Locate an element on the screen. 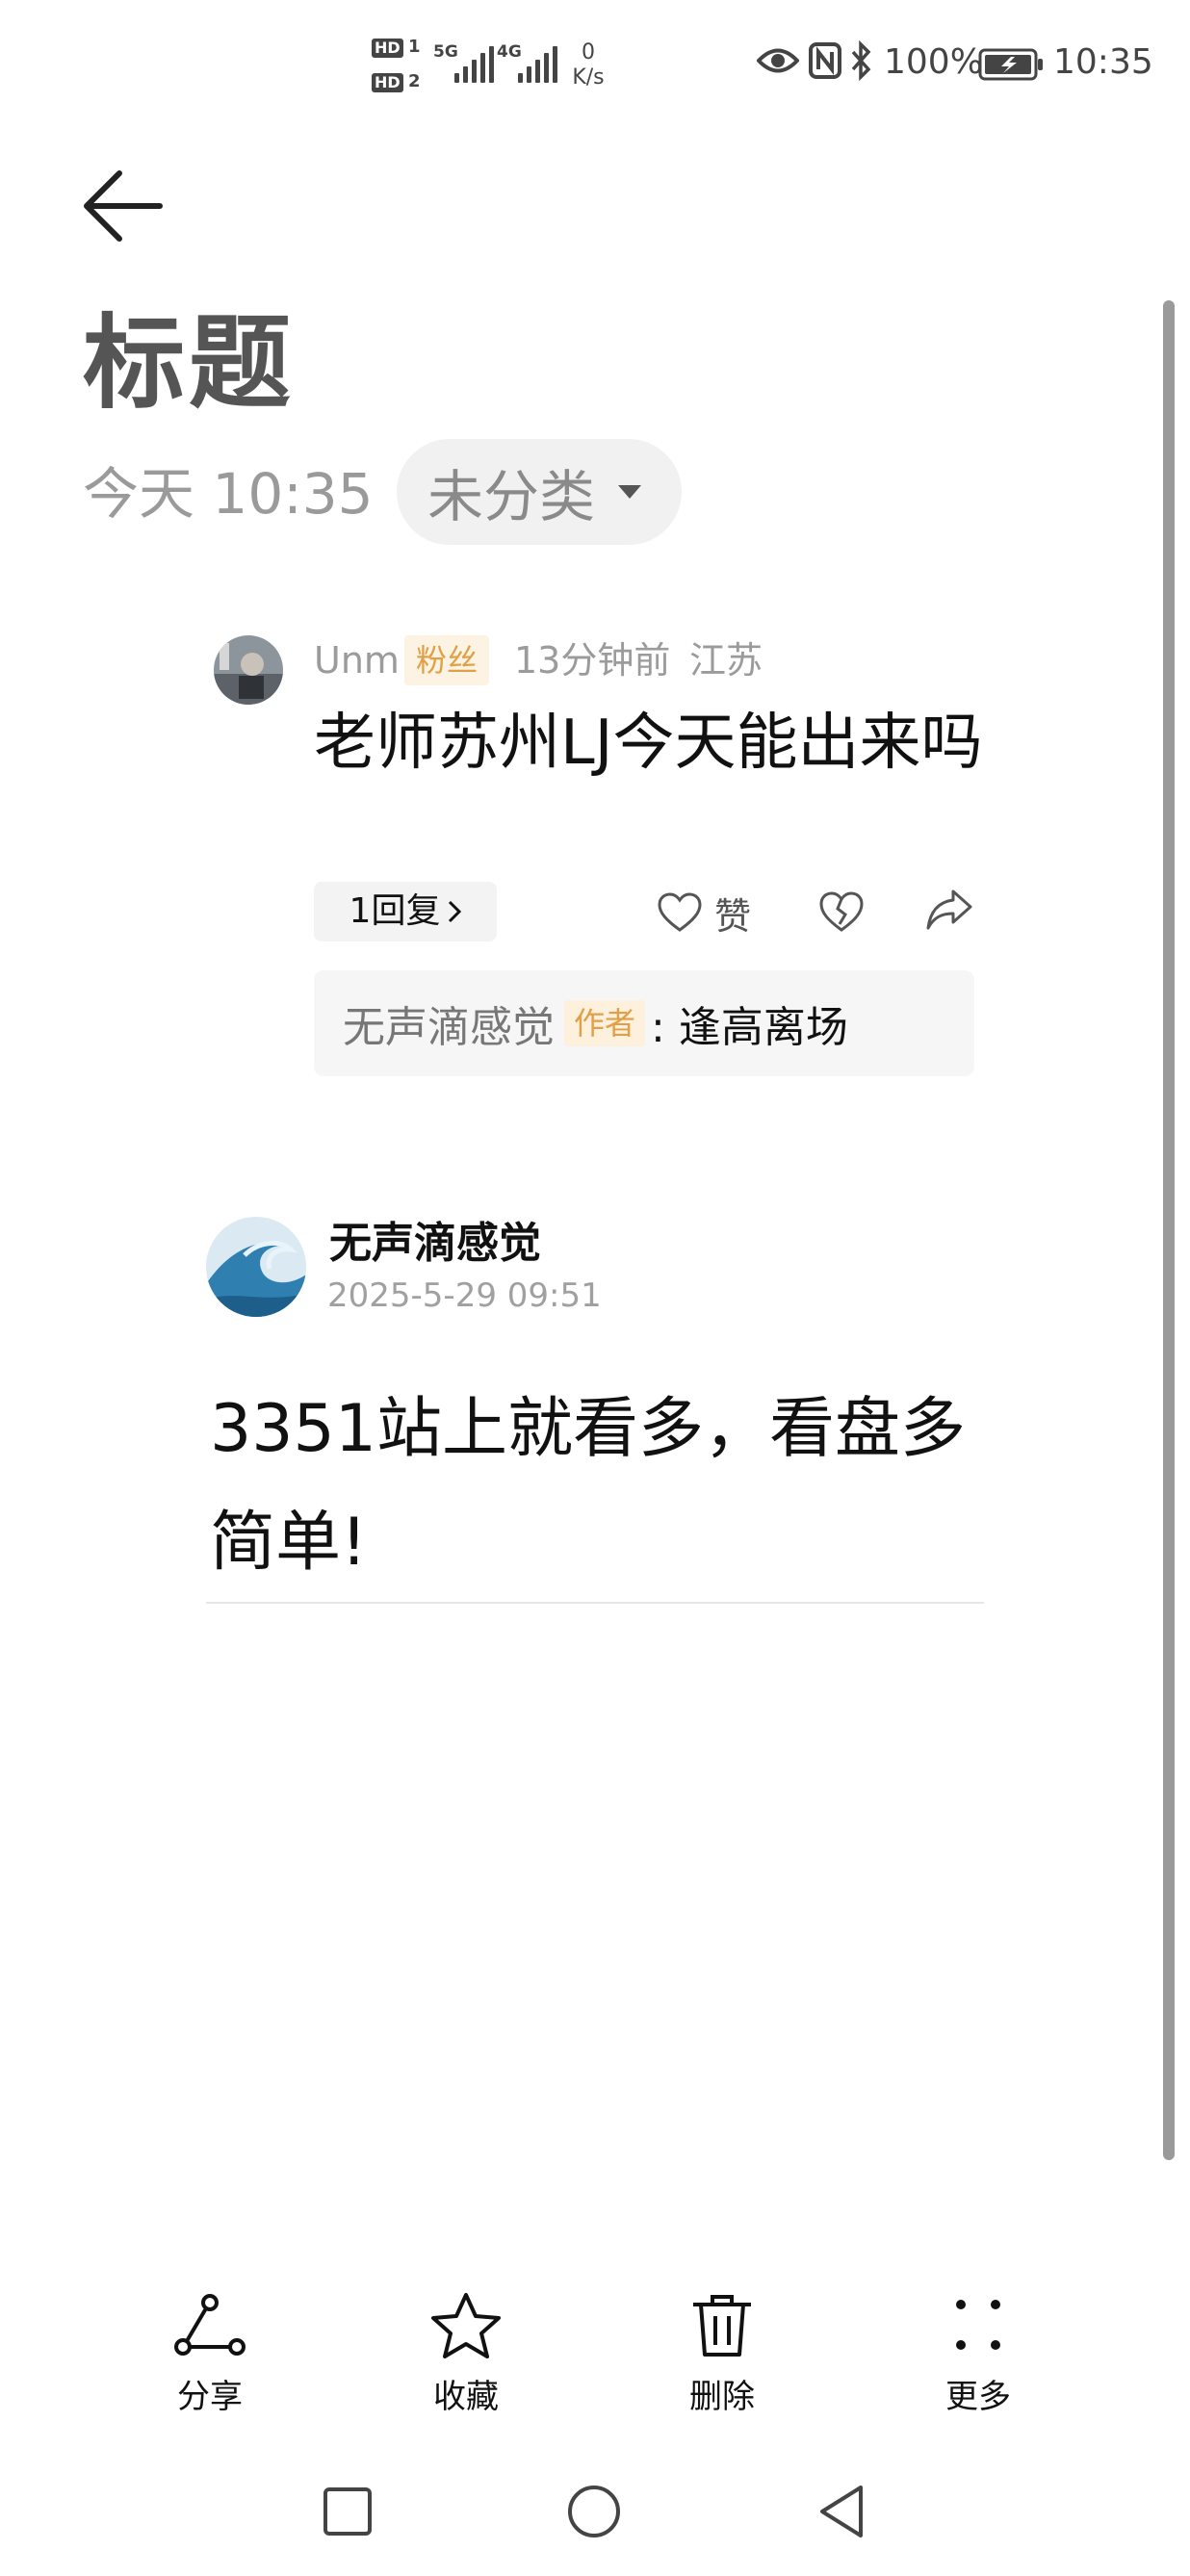 This screenshot has width=1190, height=2576. nfc-icon is located at coordinates (825, 61).